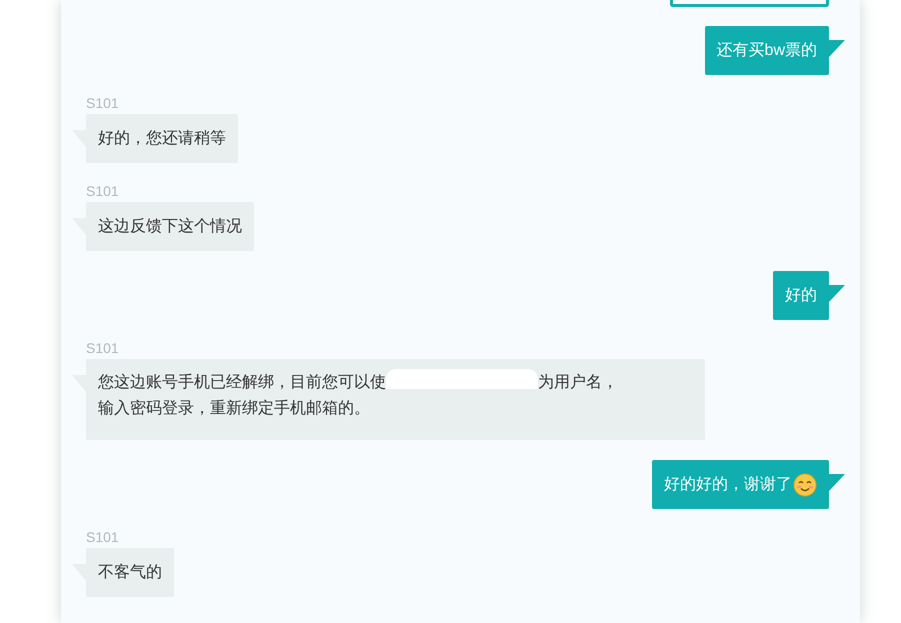 Image resolution: width=901 pixels, height=623 pixels. I want to click on received-message: 这边反馈下这个情况, so click(170, 226).